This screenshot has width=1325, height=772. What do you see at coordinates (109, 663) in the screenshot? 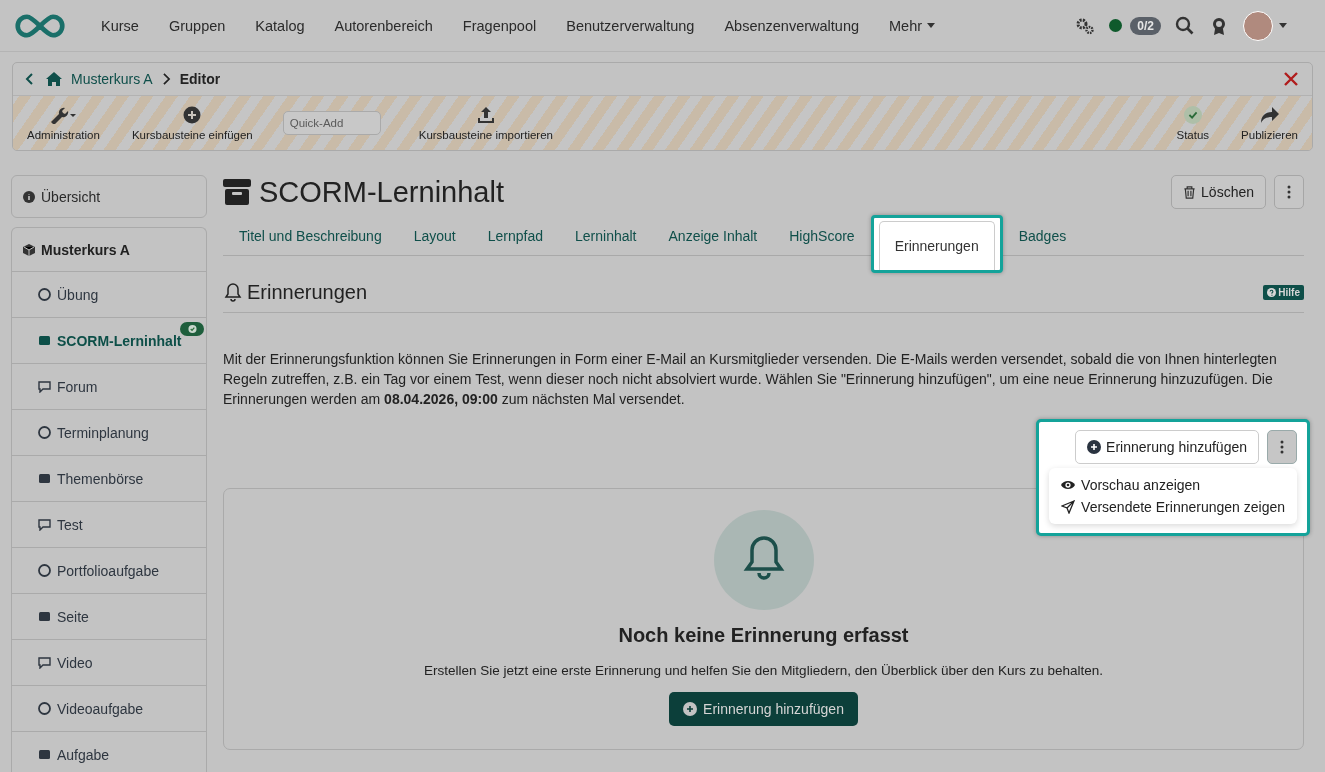
I see `course-node: Video` at bounding box center [109, 663].